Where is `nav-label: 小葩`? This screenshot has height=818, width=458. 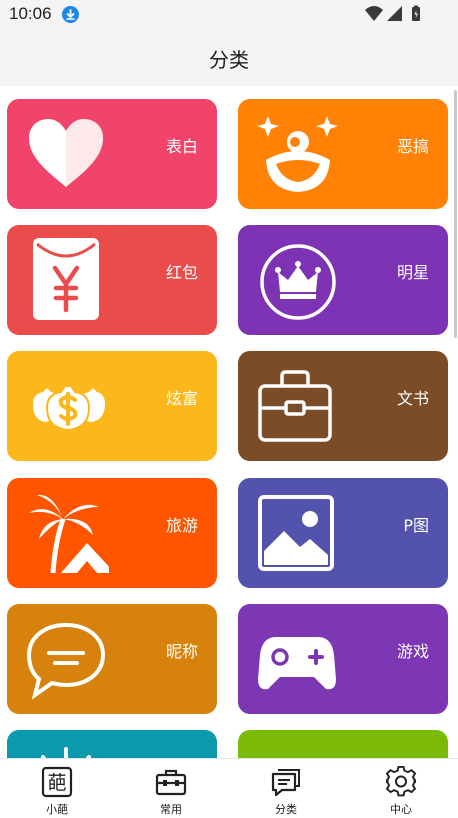 nav-label: 小葩 is located at coordinates (57, 809).